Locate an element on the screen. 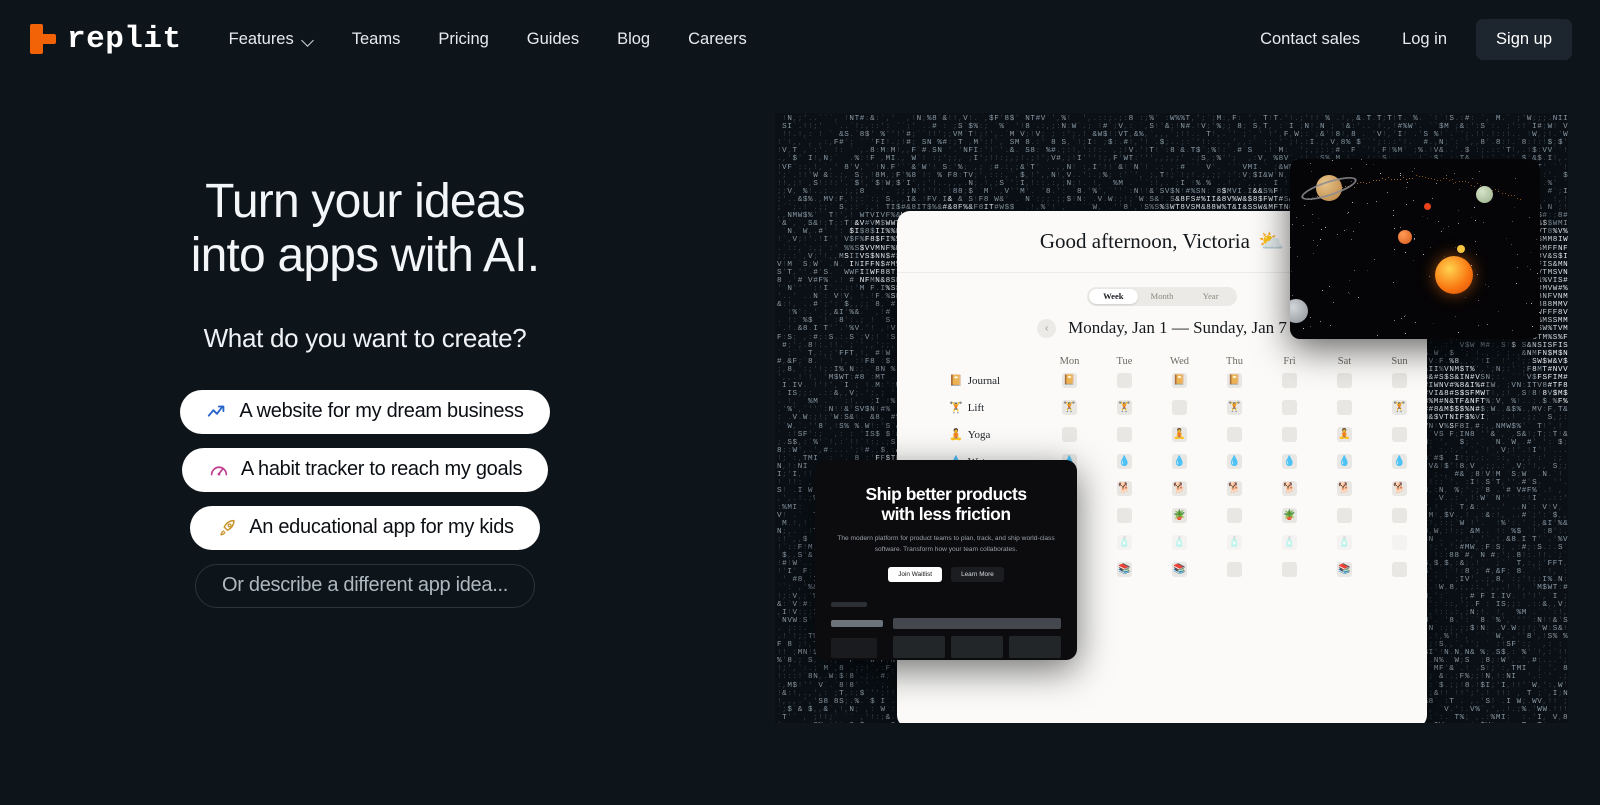  learn-more-button: Learn More is located at coordinates (977, 574).